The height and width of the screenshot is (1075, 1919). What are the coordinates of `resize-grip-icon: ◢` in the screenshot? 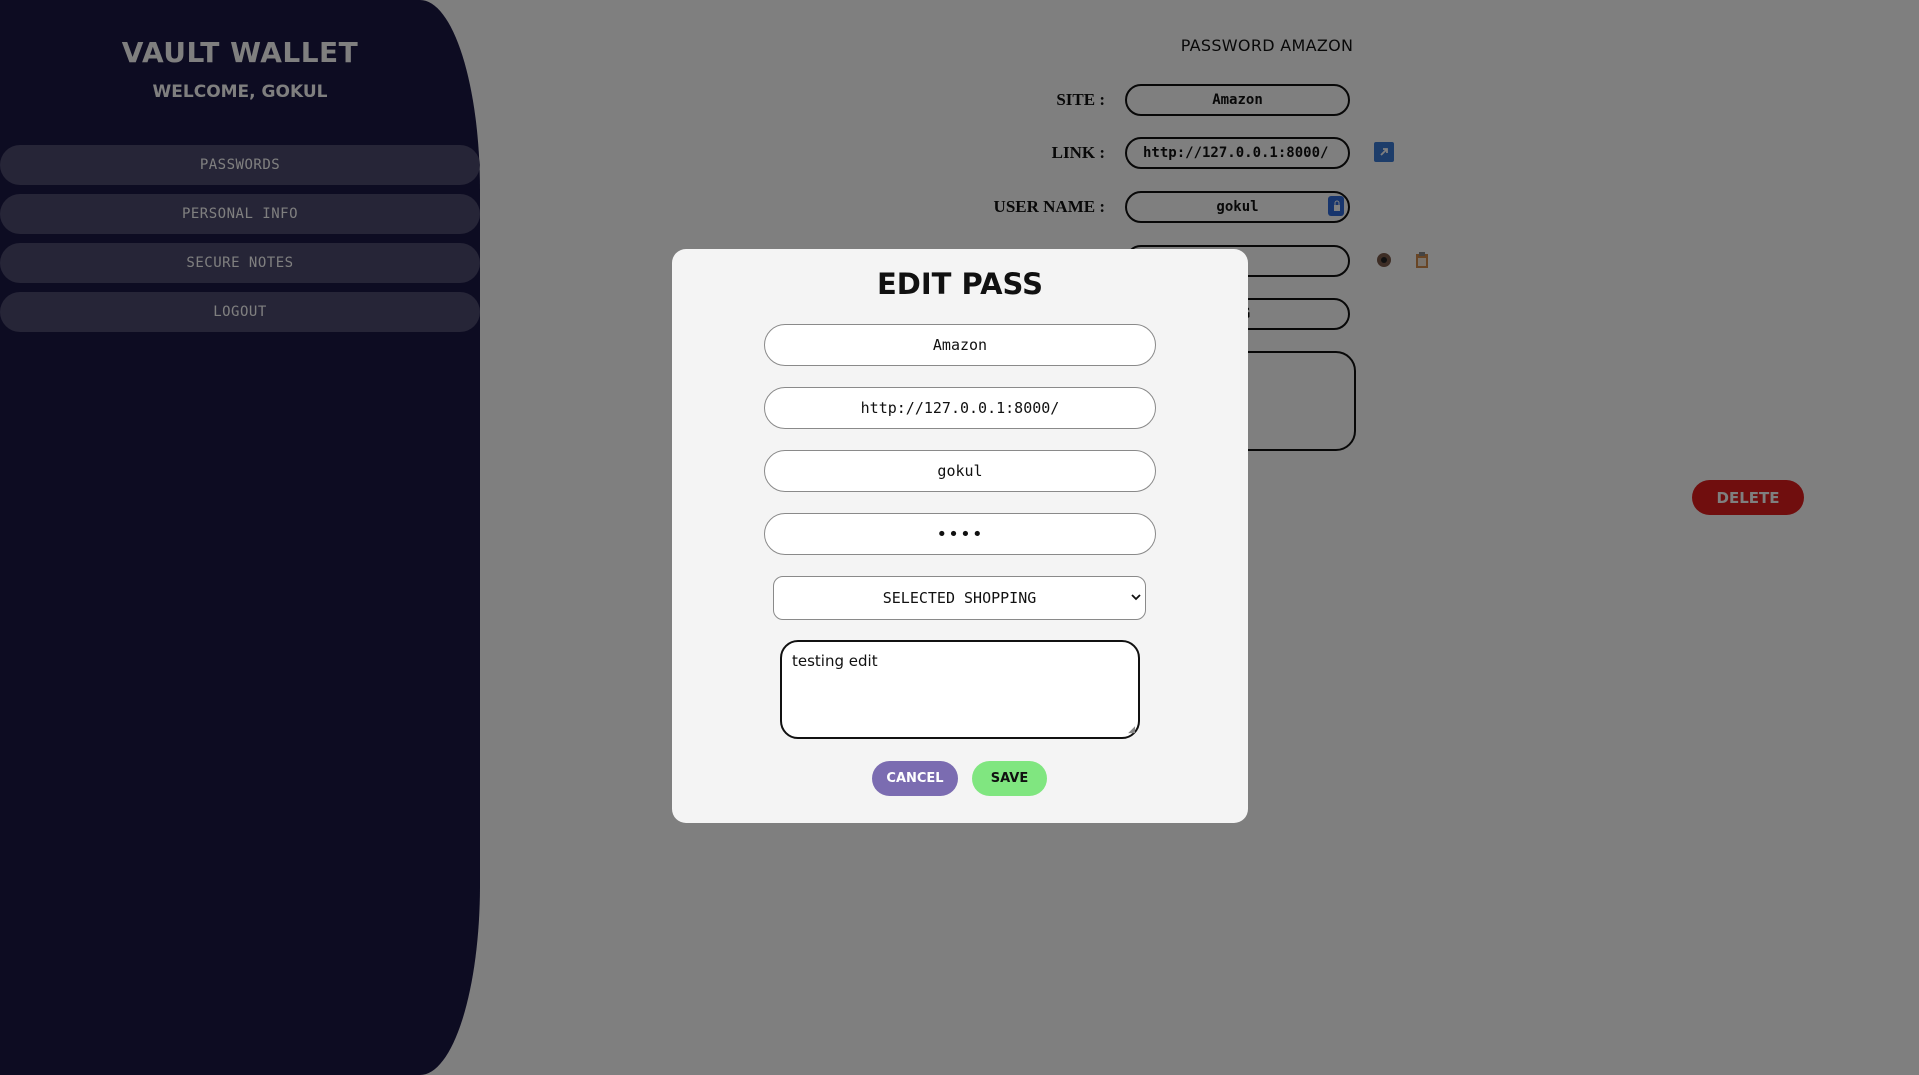 It's located at (1131, 730).